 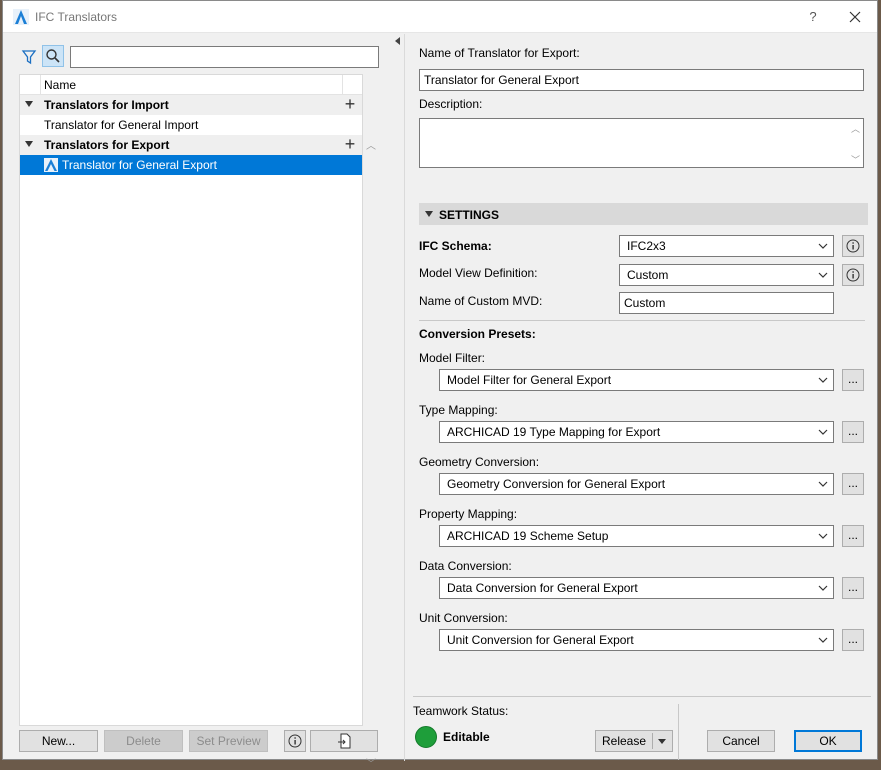 What do you see at coordinates (21, 17) in the screenshot?
I see `archicad-app-icon` at bounding box center [21, 17].